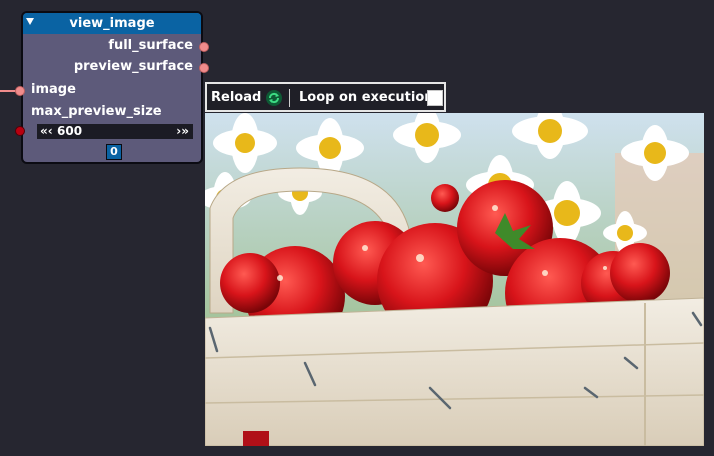 This screenshot has width=714, height=456. Describe the element at coordinates (30, 21) in the screenshot. I see `collapse-triangle-icon` at that location.